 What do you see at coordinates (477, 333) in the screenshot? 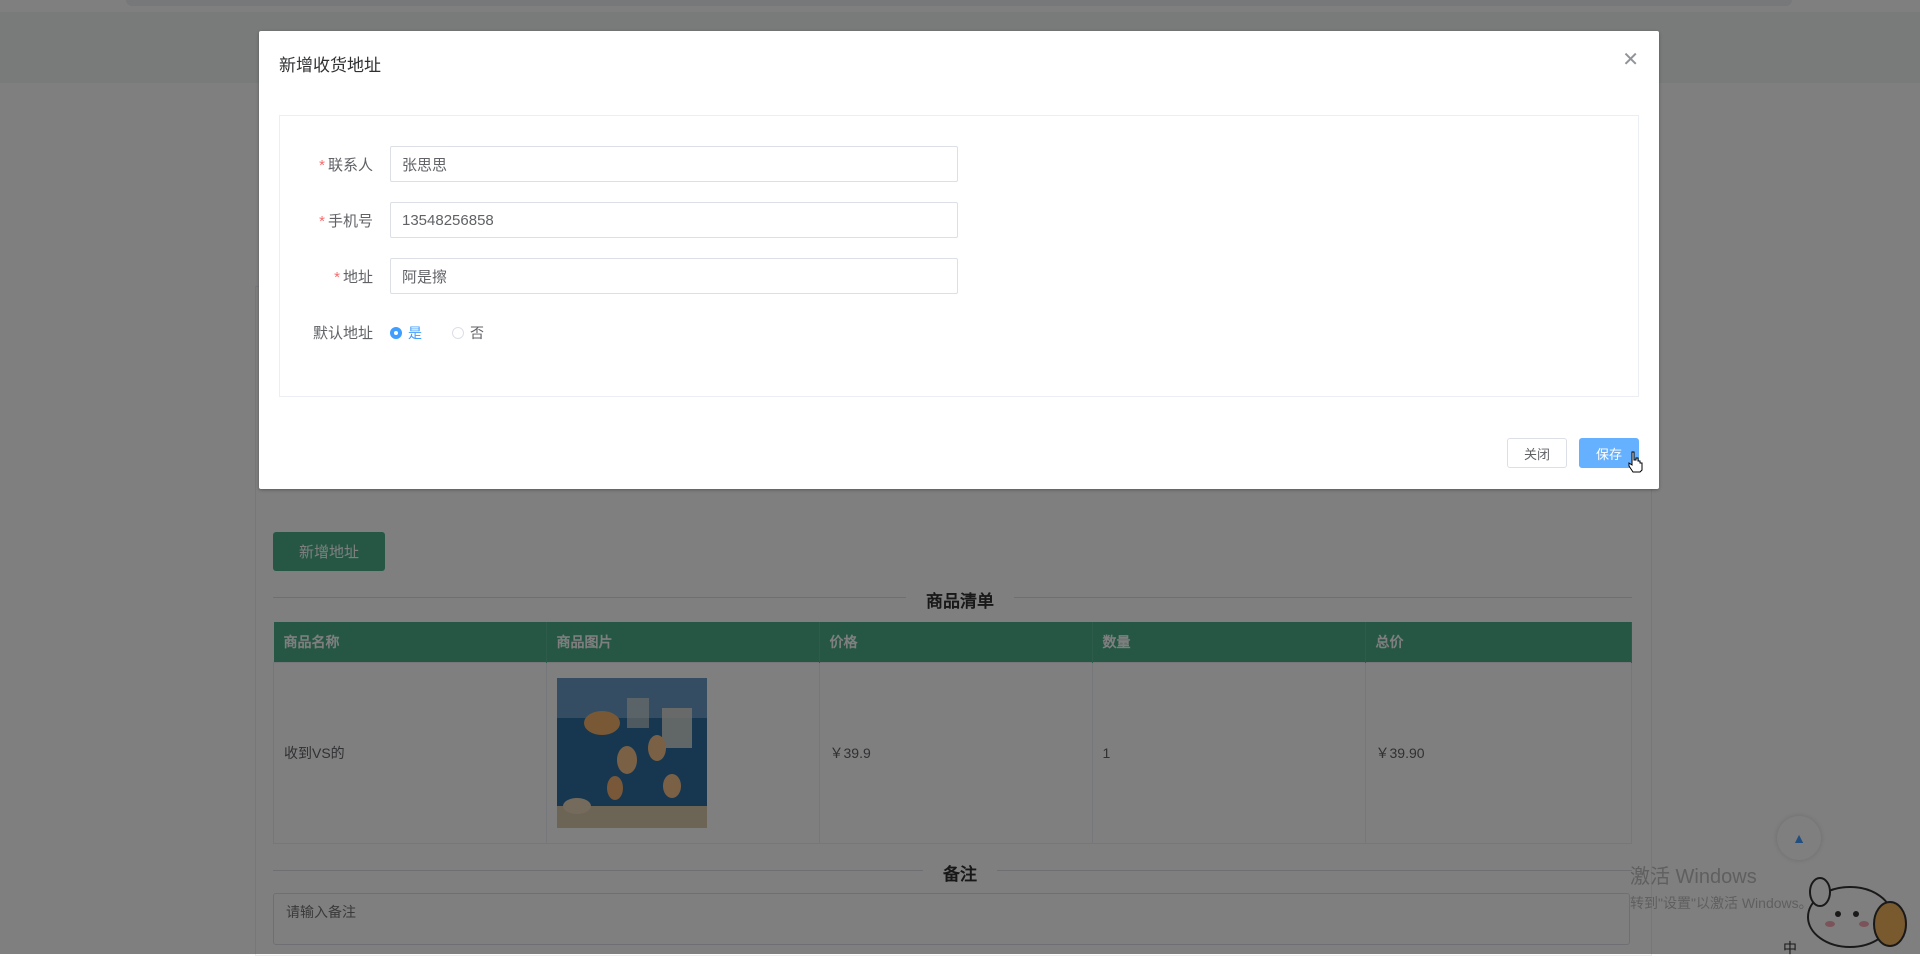
I see `radio-no-label: 否` at bounding box center [477, 333].